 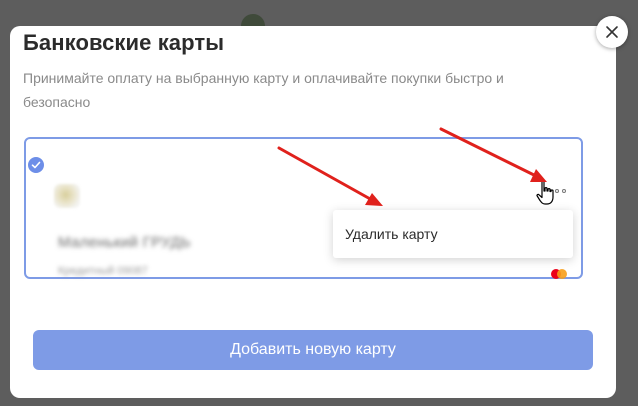 What do you see at coordinates (391, 234) in the screenshot?
I see `delete-card-menu-item: Удалить карту` at bounding box center [391, 234].